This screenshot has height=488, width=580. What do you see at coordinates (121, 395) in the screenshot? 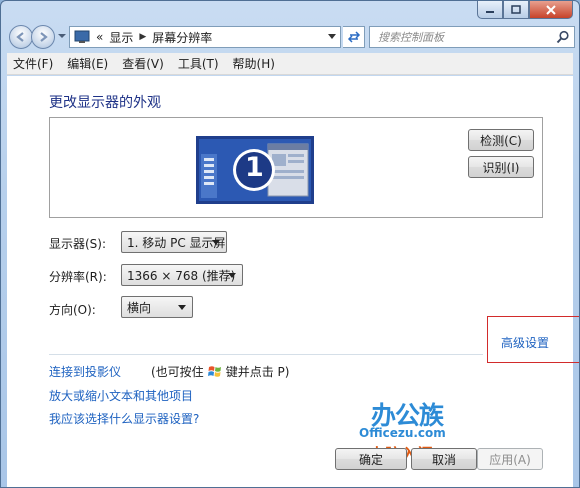
I see `text-size-link: 放大或缩小文本和其他项目` at bounding box center [121, 395].